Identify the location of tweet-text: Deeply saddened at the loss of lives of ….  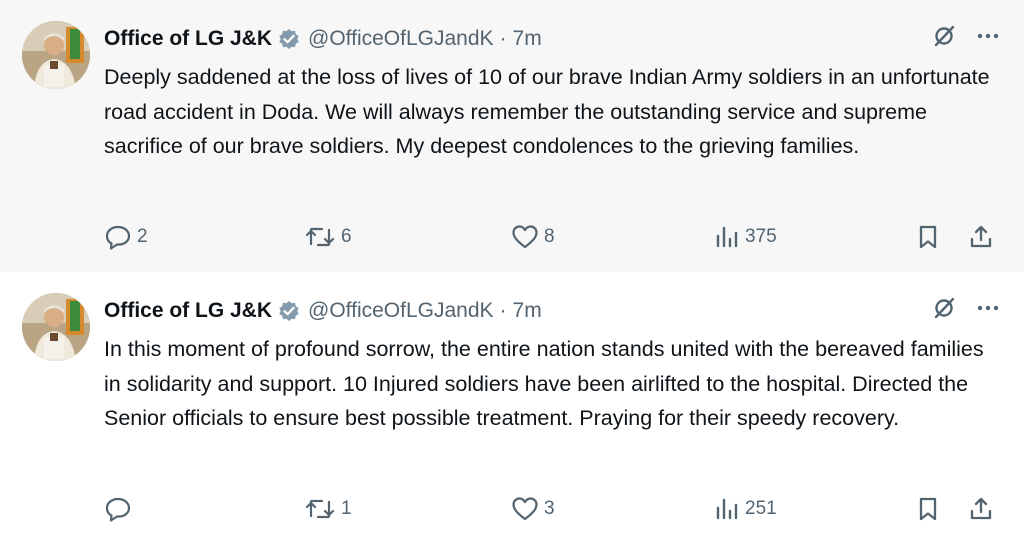
(547, 111).